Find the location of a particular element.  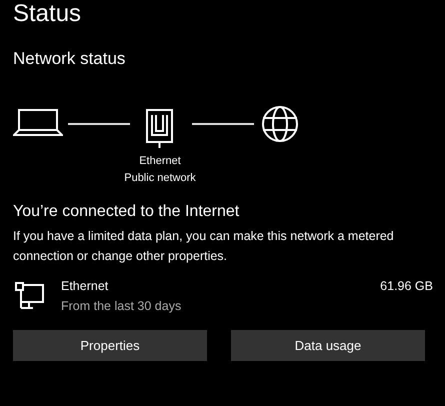

globe-icon is located at coordinates (280, 124).